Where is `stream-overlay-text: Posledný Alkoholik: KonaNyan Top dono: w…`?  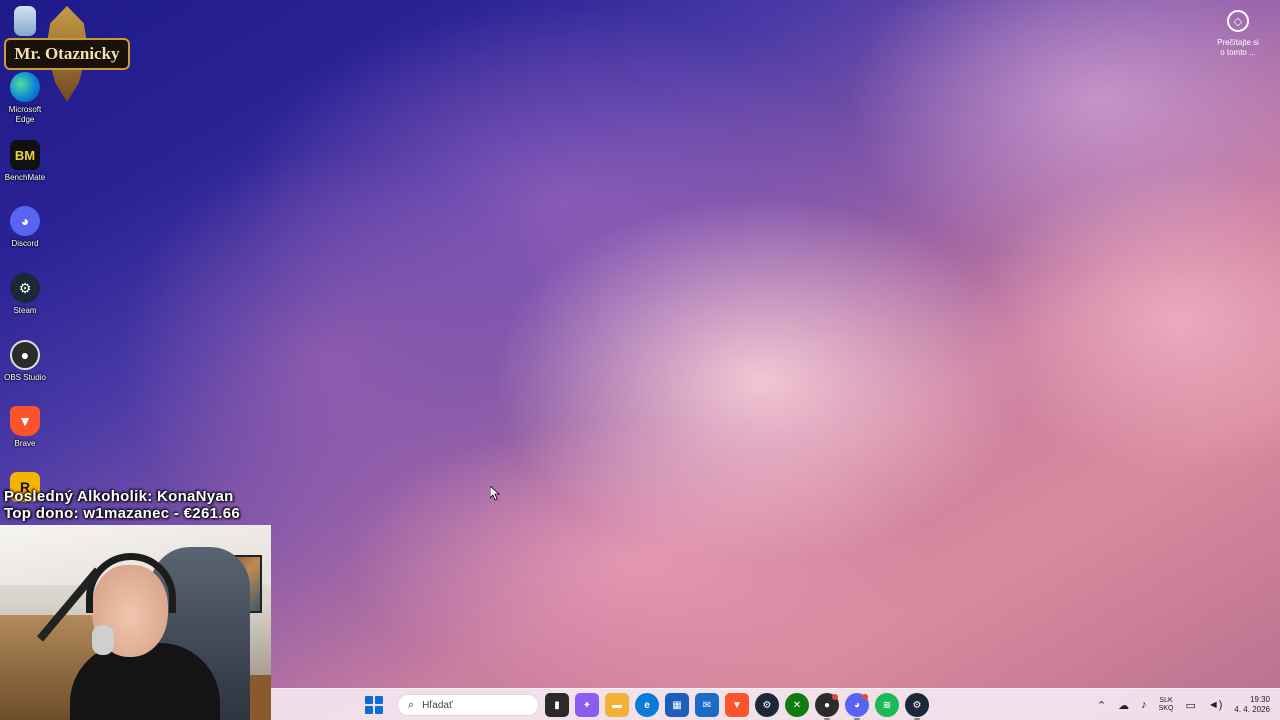
stream-overlay-text: Posledný Alkoholik: KonaNyan Top dono: w… is located at coordinates (122, 505).